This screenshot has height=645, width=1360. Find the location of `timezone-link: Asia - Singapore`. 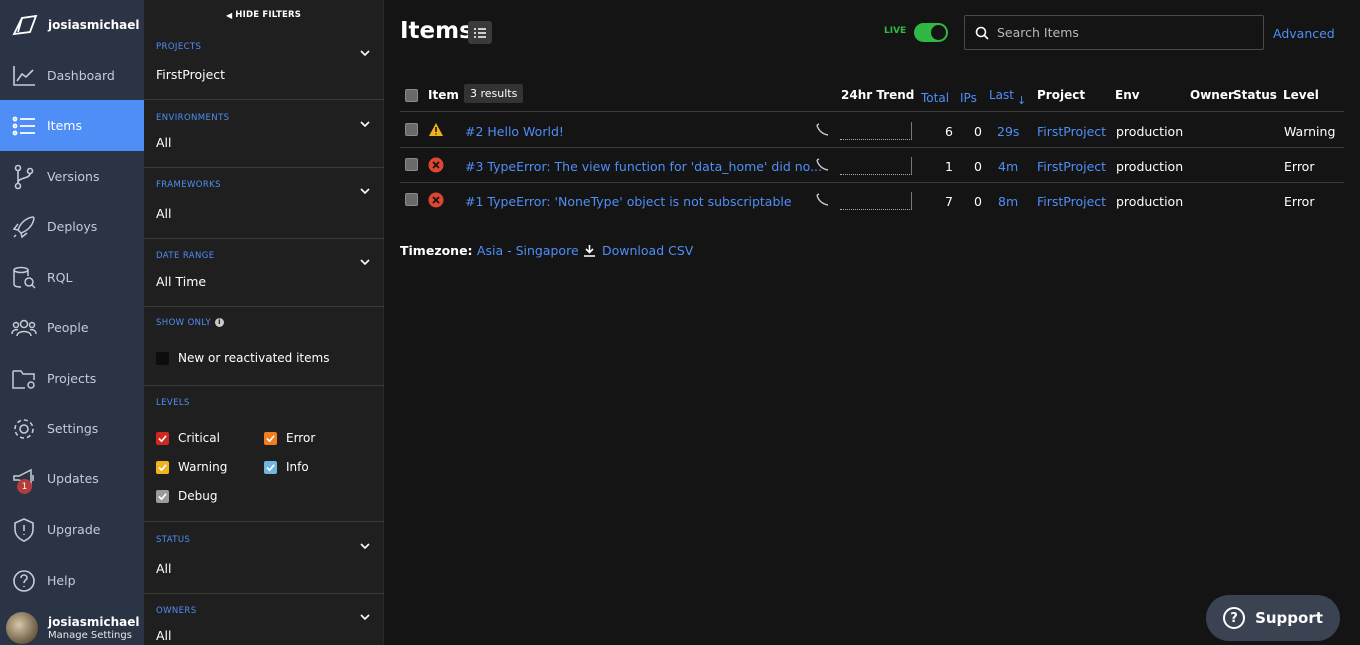

timezone-link: Asia - Singapore is located at coordinates (528, 250).